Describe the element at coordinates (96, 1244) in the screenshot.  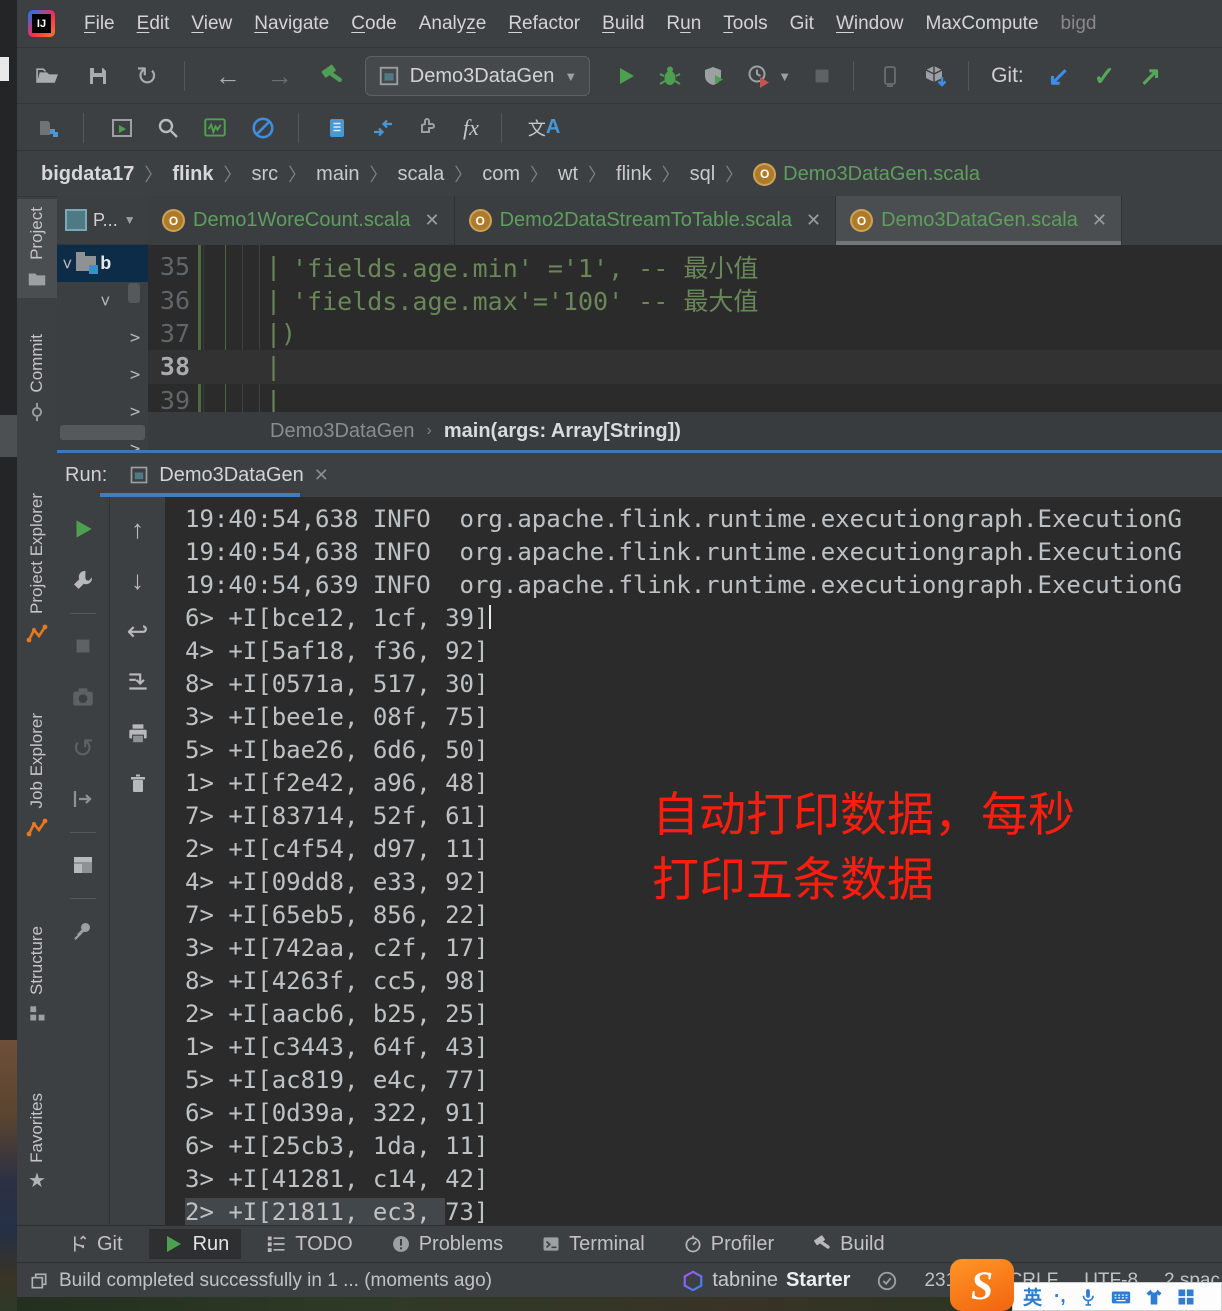
I see `toolwindow-button-git: Git` at that location.